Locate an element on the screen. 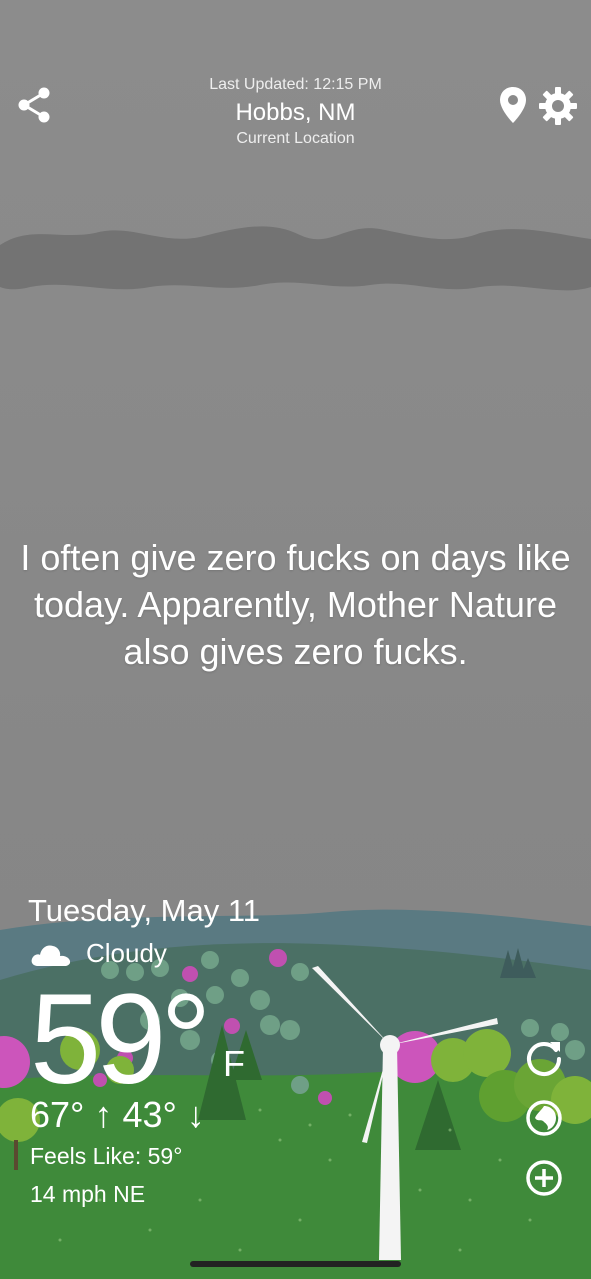 Image resolution: width=591 pixels, height=1279 pixels. location-label: Current Location is located at coordinates (295, 138).